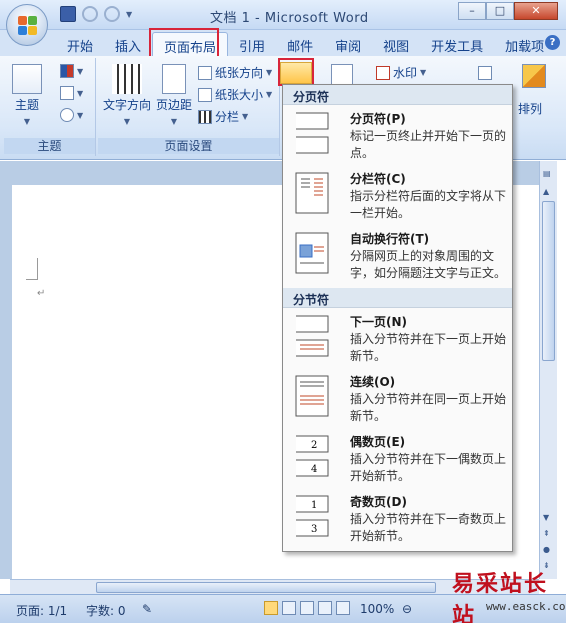 This screenshot has width=566, height=623. What do you see at coordinates (27, 95) in the screenshot?
I see `themes-button: 主题 ▼` at bounding box center [27, 95].